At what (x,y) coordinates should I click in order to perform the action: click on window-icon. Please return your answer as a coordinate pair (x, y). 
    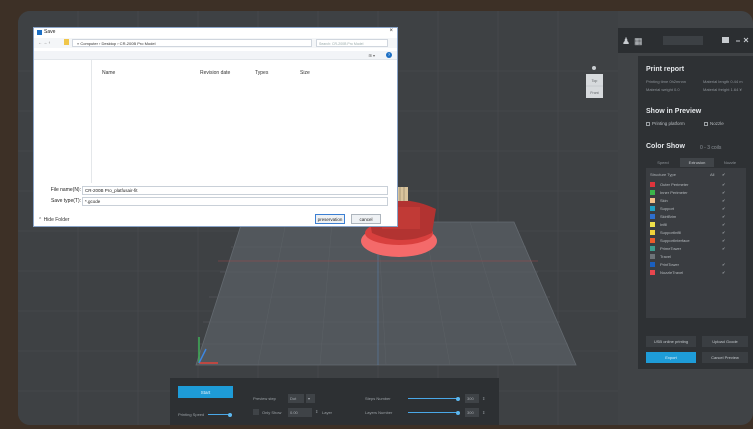
    Looking at the image, I should click on (725, 40).